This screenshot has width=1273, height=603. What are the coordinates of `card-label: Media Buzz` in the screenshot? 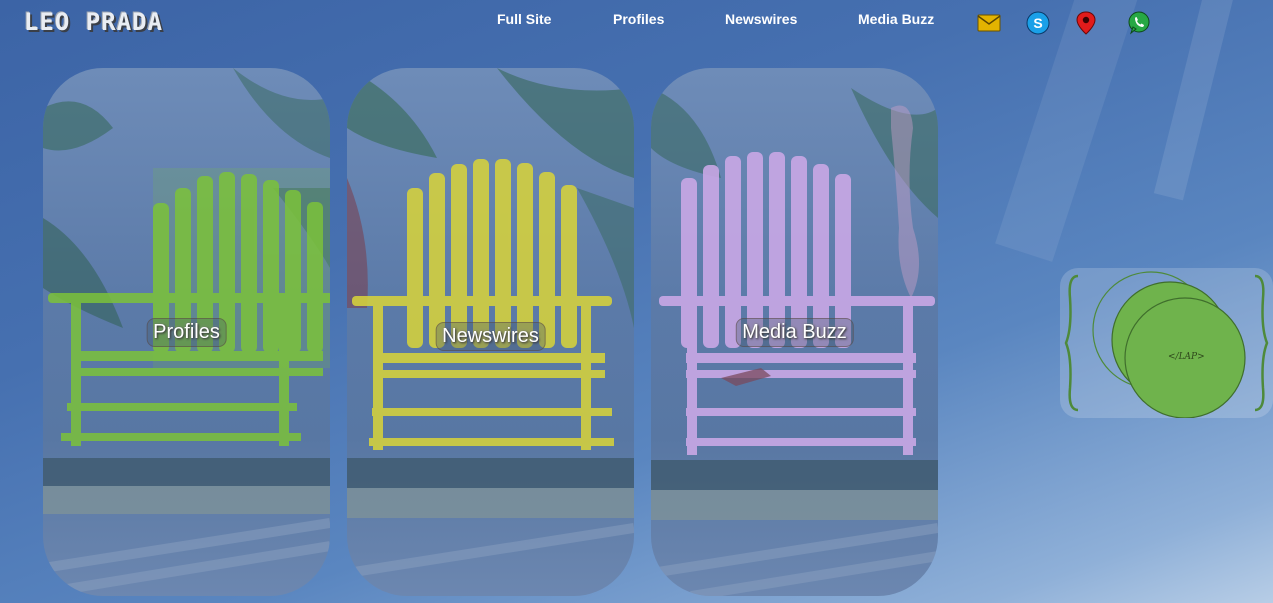 It's located at (794, 332).